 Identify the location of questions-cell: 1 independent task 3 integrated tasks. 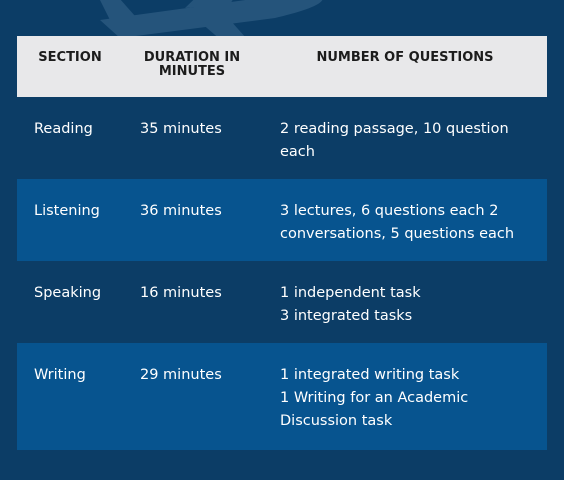
(411, 305).